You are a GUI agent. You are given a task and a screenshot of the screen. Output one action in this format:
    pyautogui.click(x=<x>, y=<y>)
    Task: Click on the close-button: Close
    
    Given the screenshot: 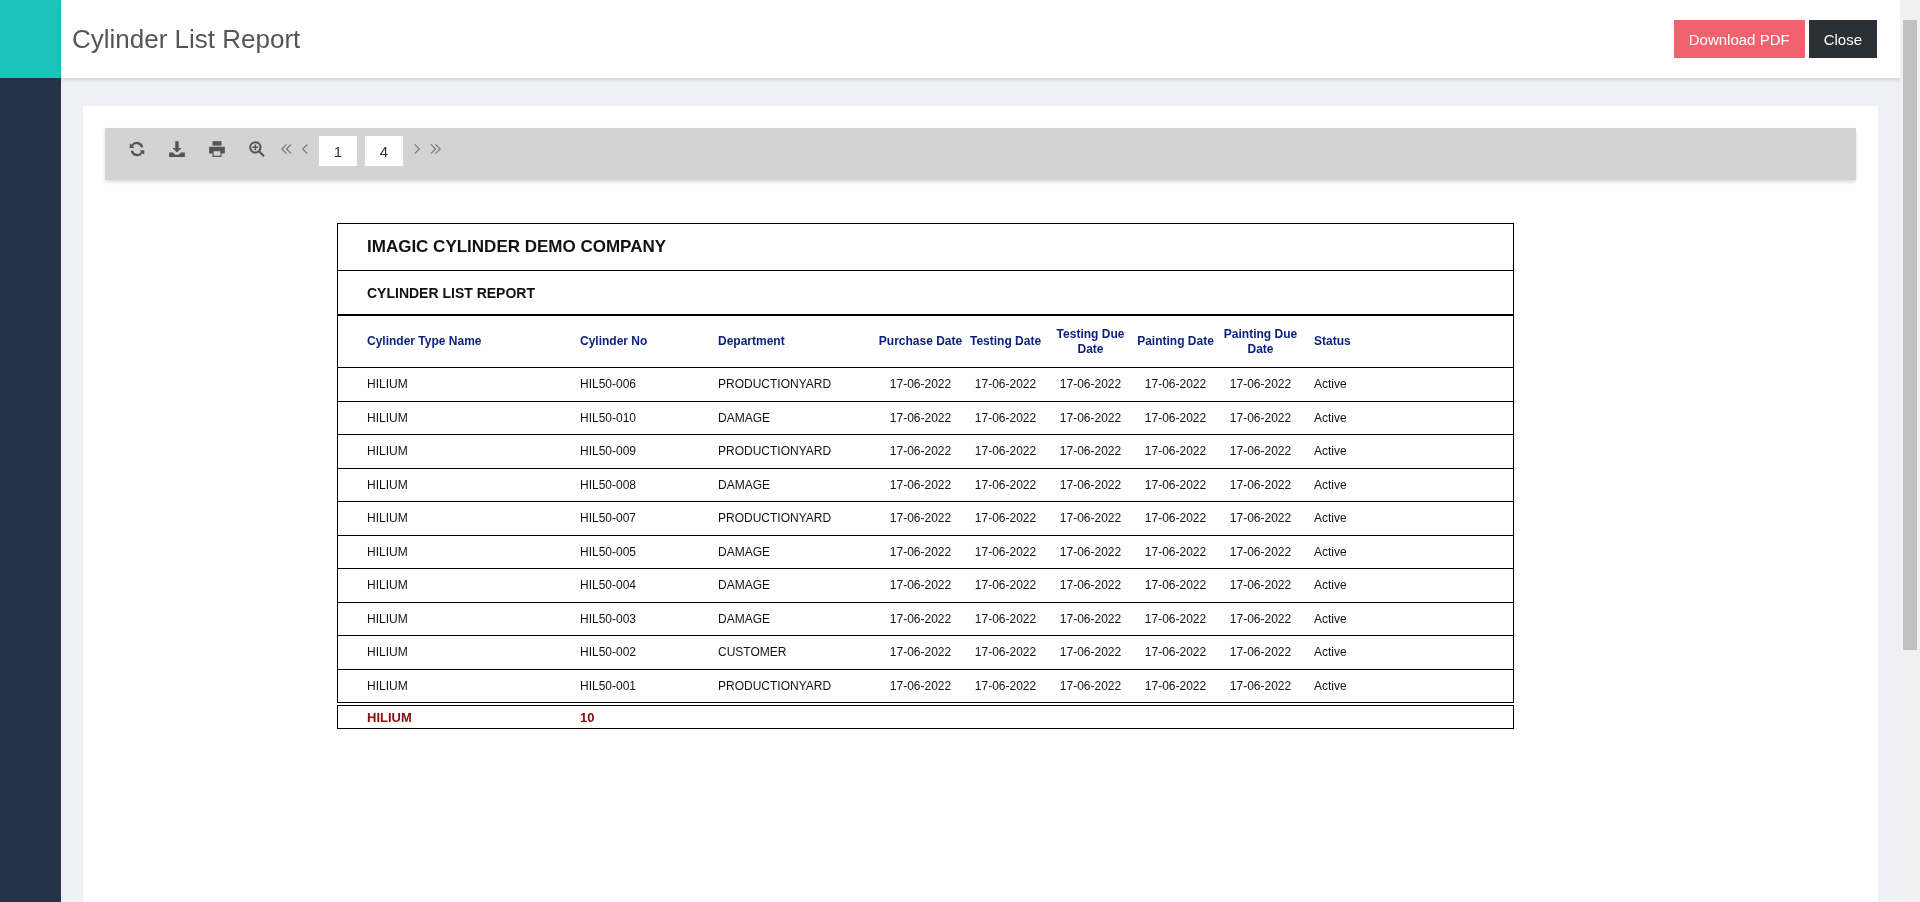 What is the action you would take?
    pyautogui.click(x=1842, y=39)
    